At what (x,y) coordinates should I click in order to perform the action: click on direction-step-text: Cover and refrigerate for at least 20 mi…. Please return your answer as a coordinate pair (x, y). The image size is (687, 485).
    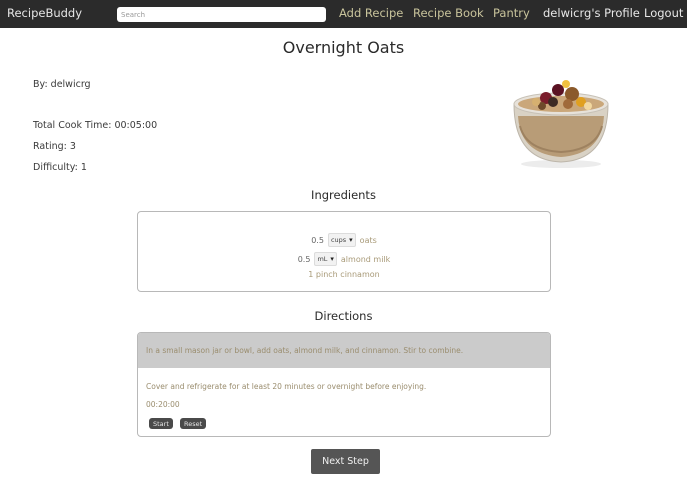
    Looking at the image, I should click on (286, 386).